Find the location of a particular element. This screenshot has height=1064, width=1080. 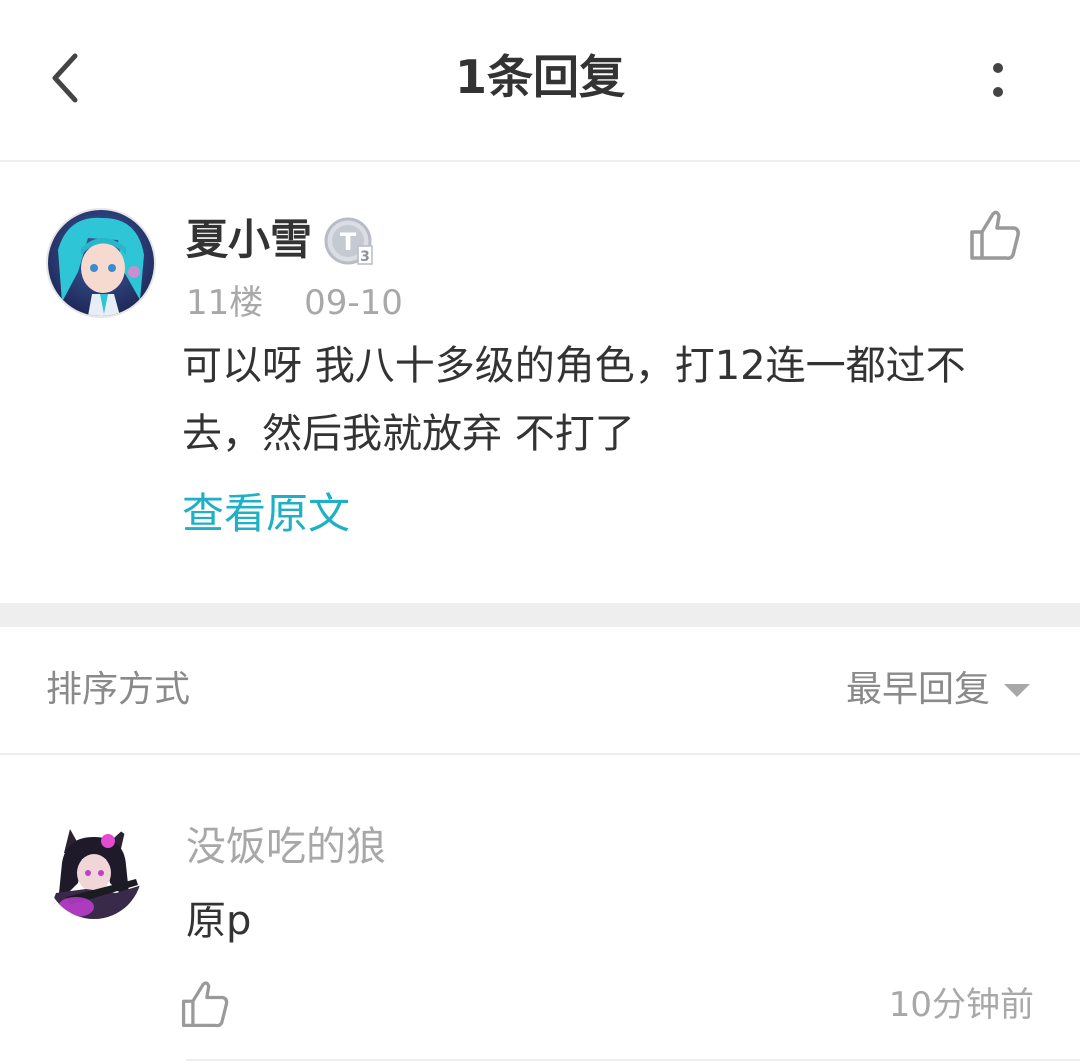

reply-divider is located at coordinates (633, 1060).